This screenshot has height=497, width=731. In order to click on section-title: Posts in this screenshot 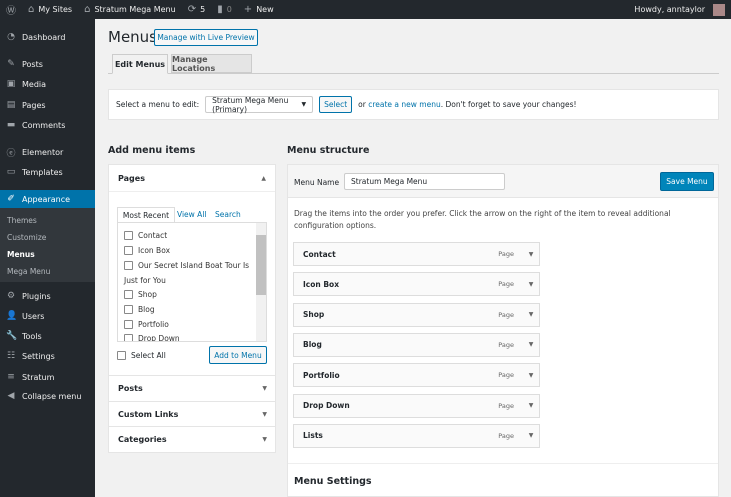, I will do `click(130, 388)`.